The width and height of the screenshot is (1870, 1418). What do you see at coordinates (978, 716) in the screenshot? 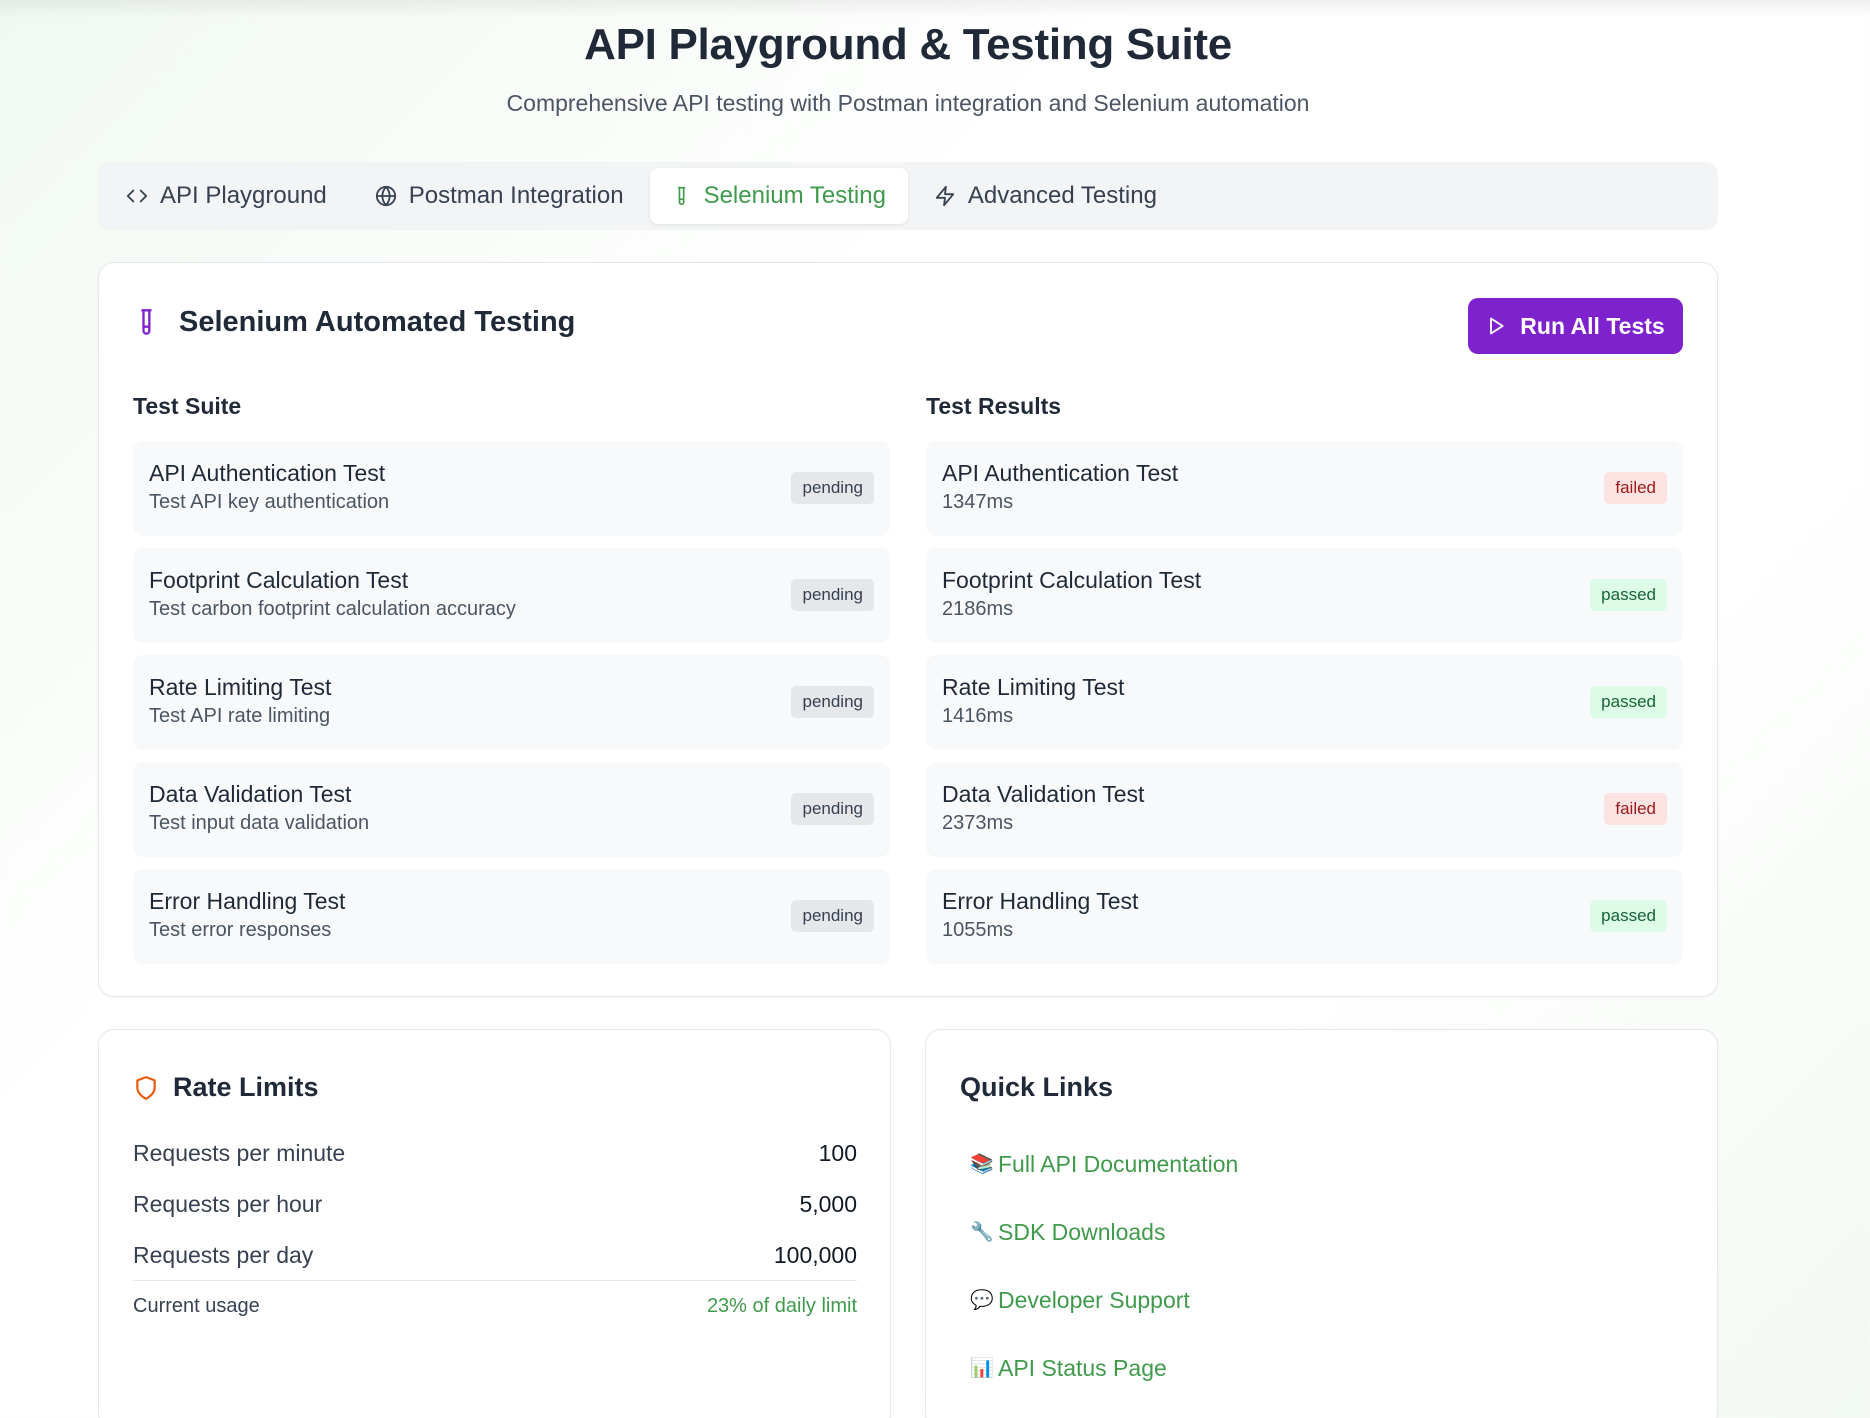
I see `test-duration: 1416ms` at bounding box center [978, 716].